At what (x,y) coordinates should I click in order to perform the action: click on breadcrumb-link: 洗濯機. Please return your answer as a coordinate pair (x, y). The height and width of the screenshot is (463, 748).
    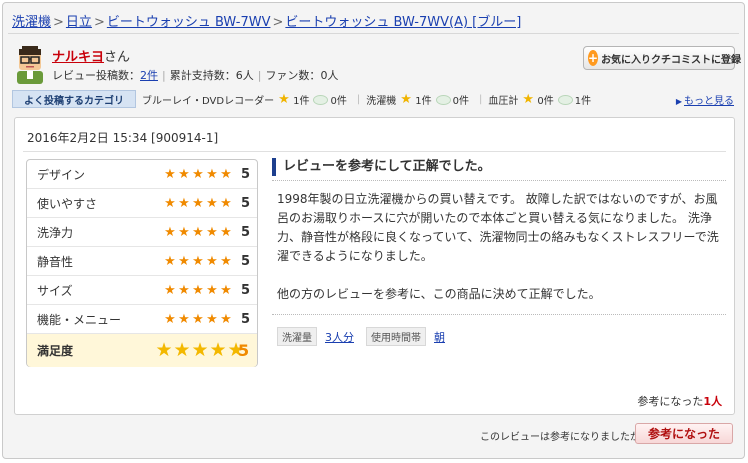
    Looking at the image, I should click on (31, 22).